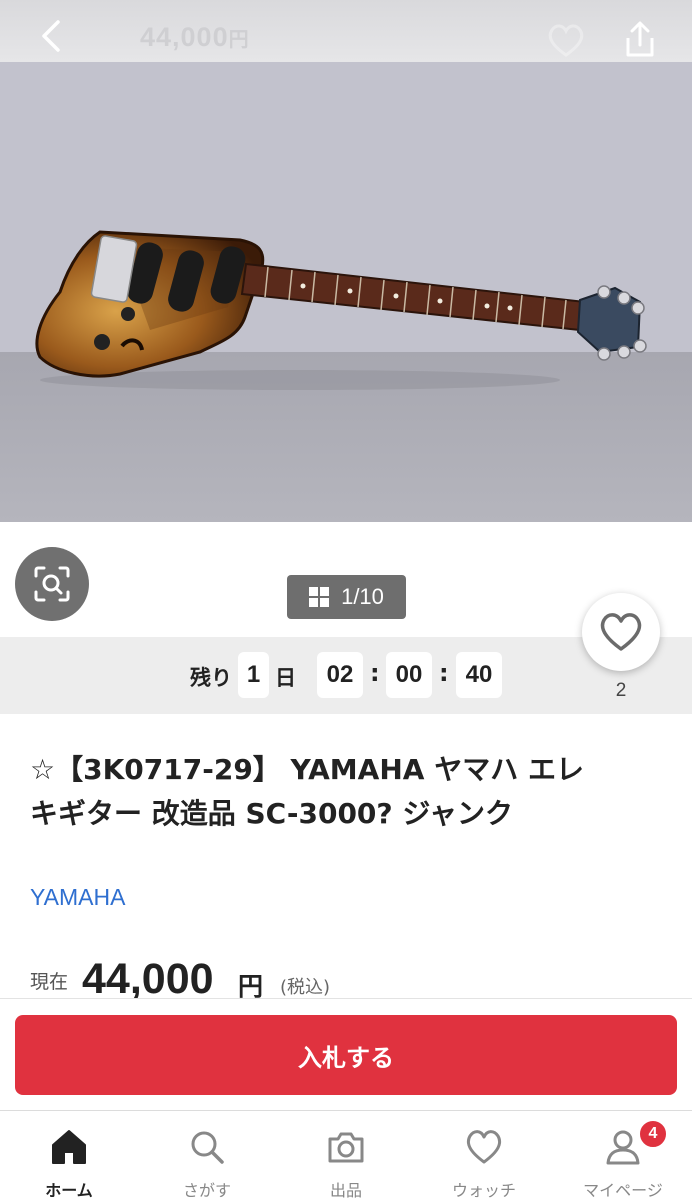 This screenshot has width=692, height=1200. What do you see at coordinates (206, 1190) in the screenshot?
I see `tab-label: さがす` at bounding box center [206, 1190].